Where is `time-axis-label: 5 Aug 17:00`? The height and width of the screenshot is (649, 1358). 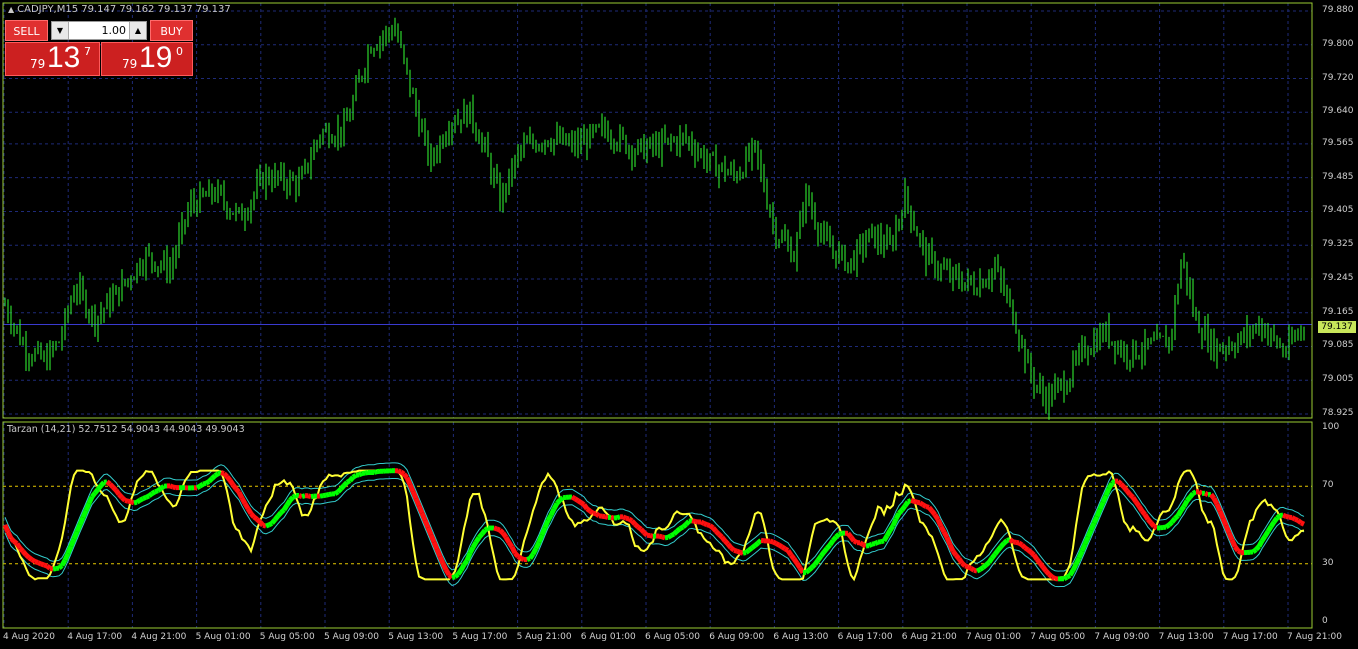
time-axis-label: 5 Aug 17:00 is located at coordinates (480, 637).